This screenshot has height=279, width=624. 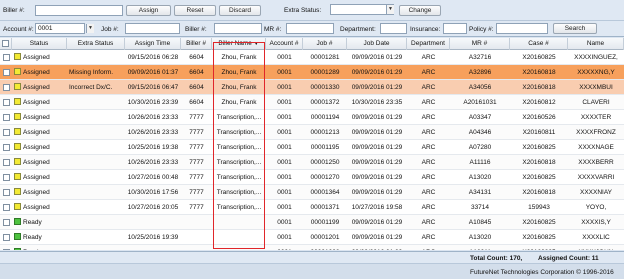 I want to click on job-cell: 00001250, so click(x=325, y=162).